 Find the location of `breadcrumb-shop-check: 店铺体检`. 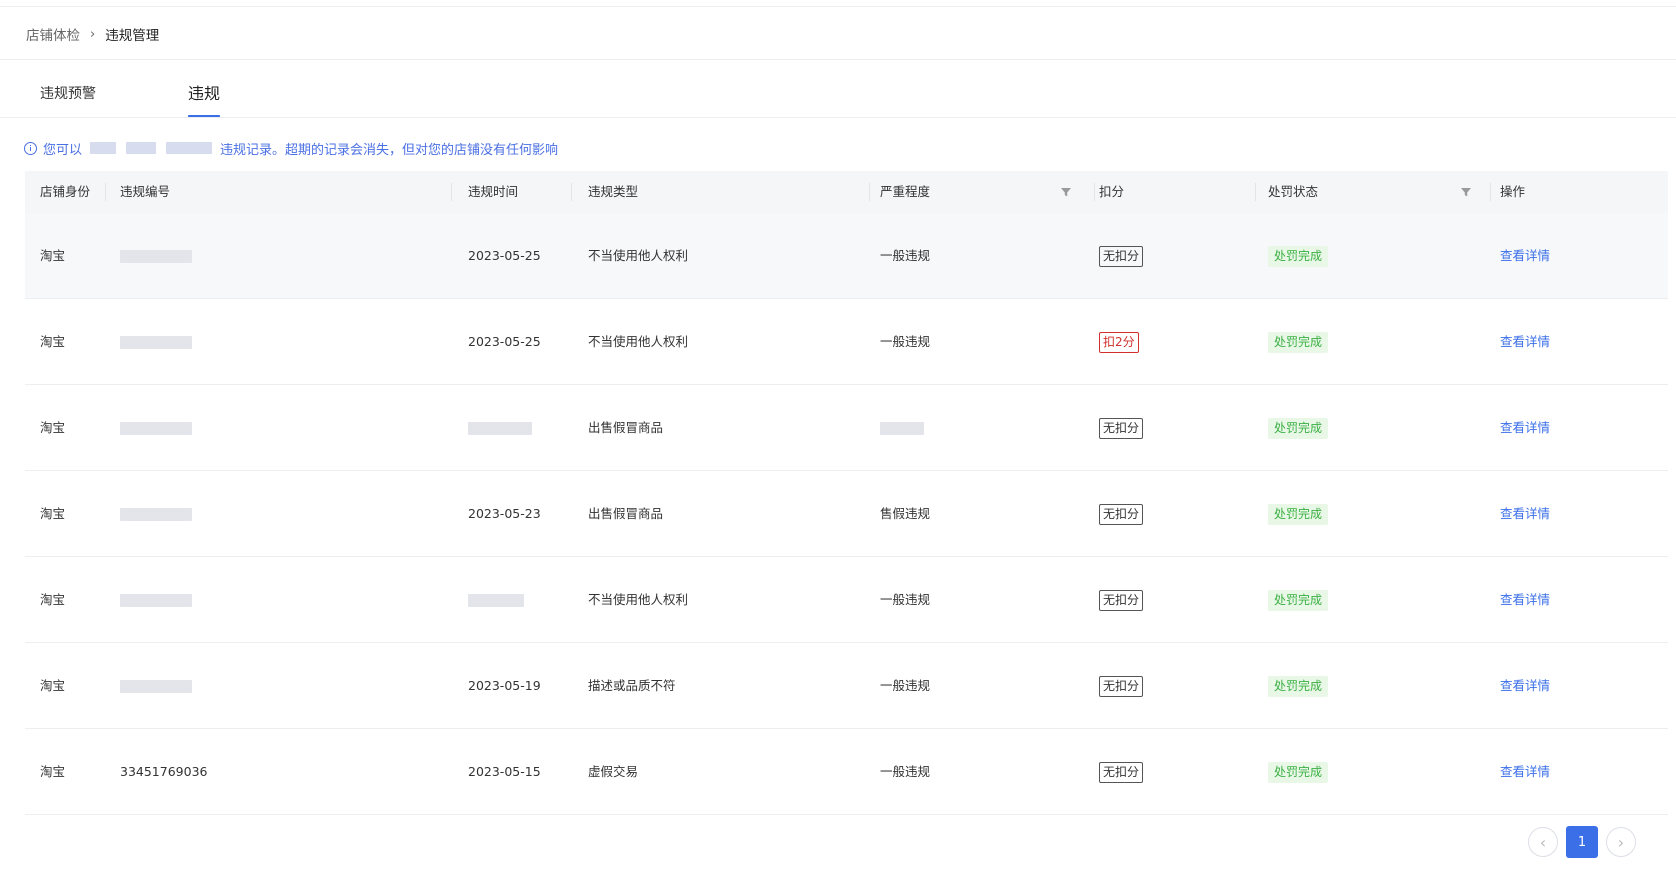

breadcrumb-shop-check: 店铺体检 is located at coordinates (53, 34).